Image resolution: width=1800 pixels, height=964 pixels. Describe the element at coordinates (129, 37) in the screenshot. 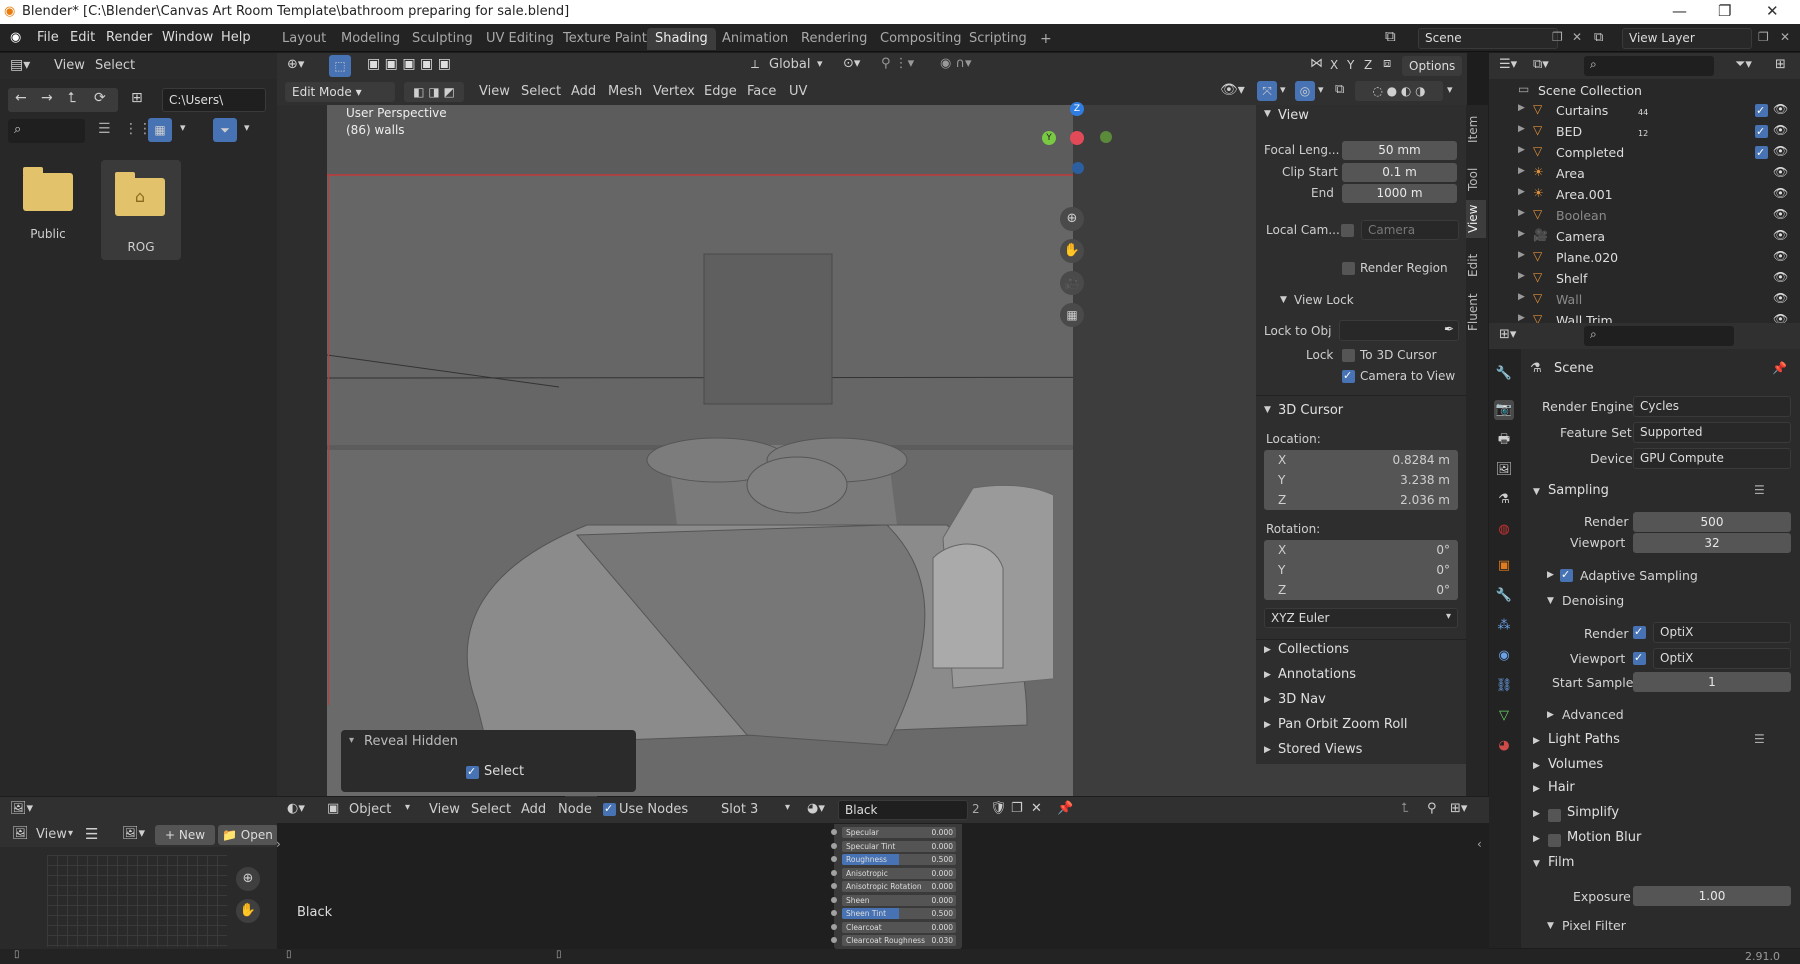

I see `menu-render: Render` at that location.